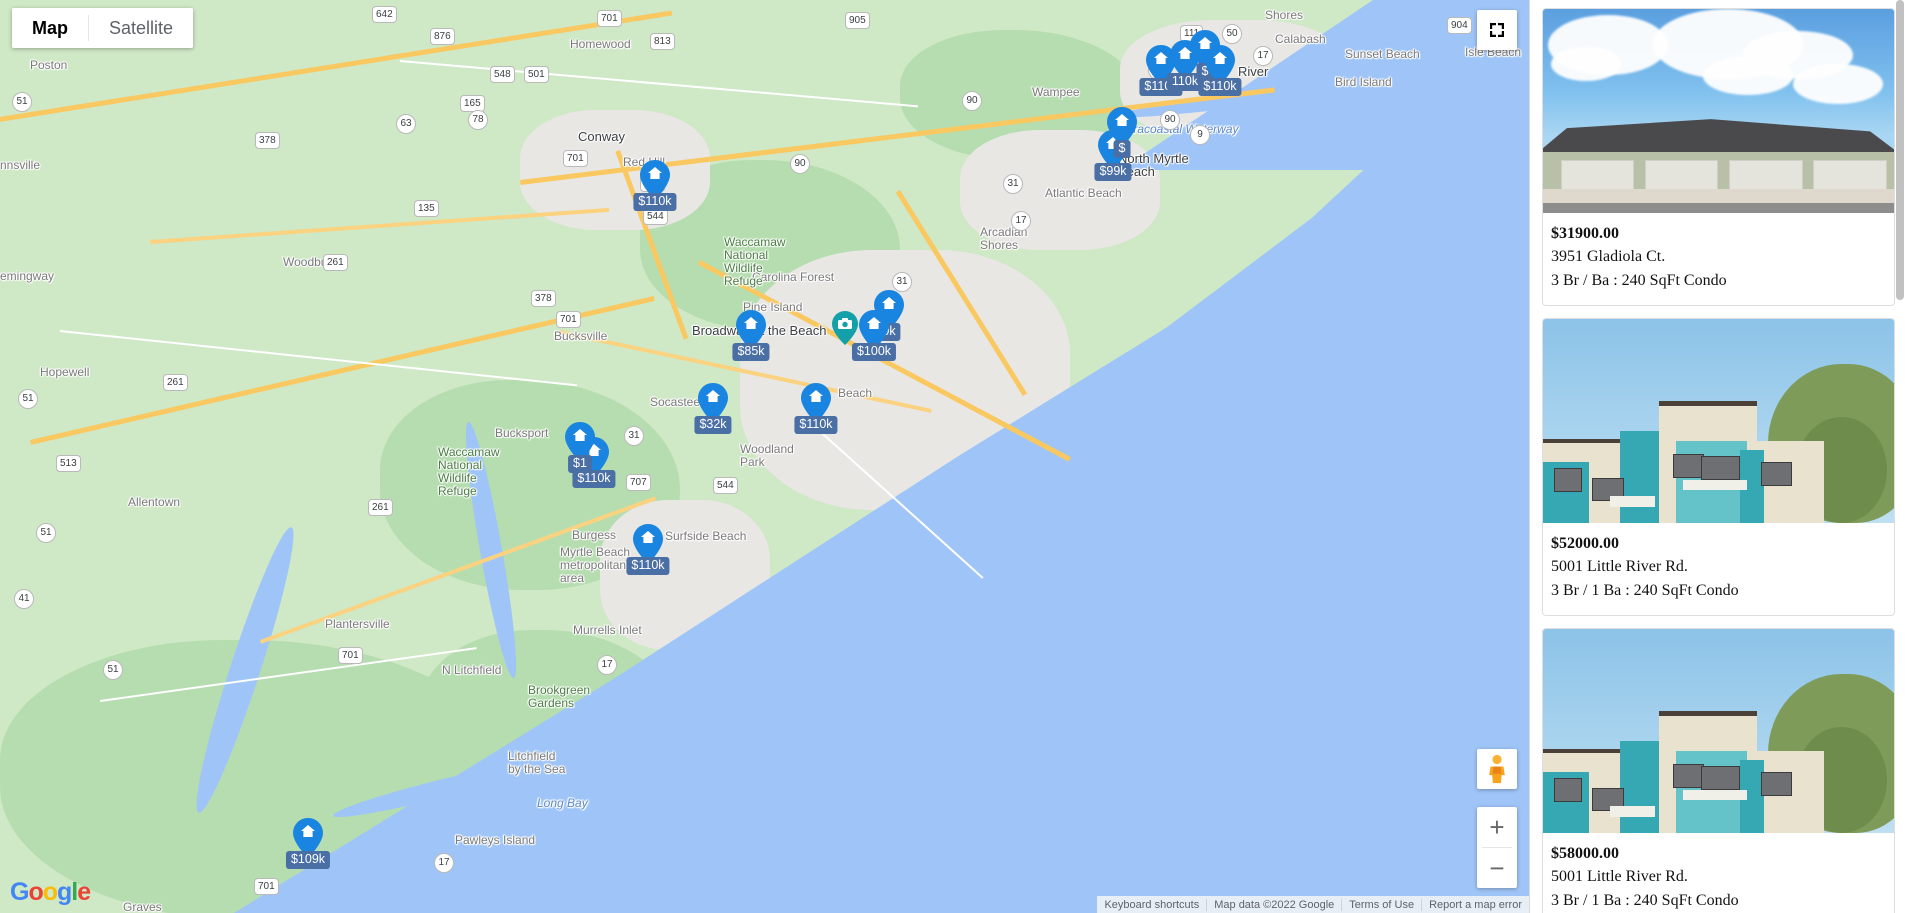 Image resolution: width=1905 pixels, height=913 pixels. What do you see at coordinates (1497, 868) in the screenshot?
I see `zoom-out-button: −` at bounding box center [1497, 868].